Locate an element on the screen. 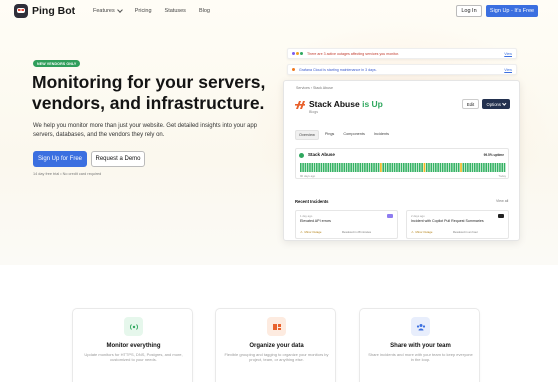 Image resolution: width=558 pixels, height=382 pixels. request-demo-button: Request a Demo is located at coordinates (118, 159).